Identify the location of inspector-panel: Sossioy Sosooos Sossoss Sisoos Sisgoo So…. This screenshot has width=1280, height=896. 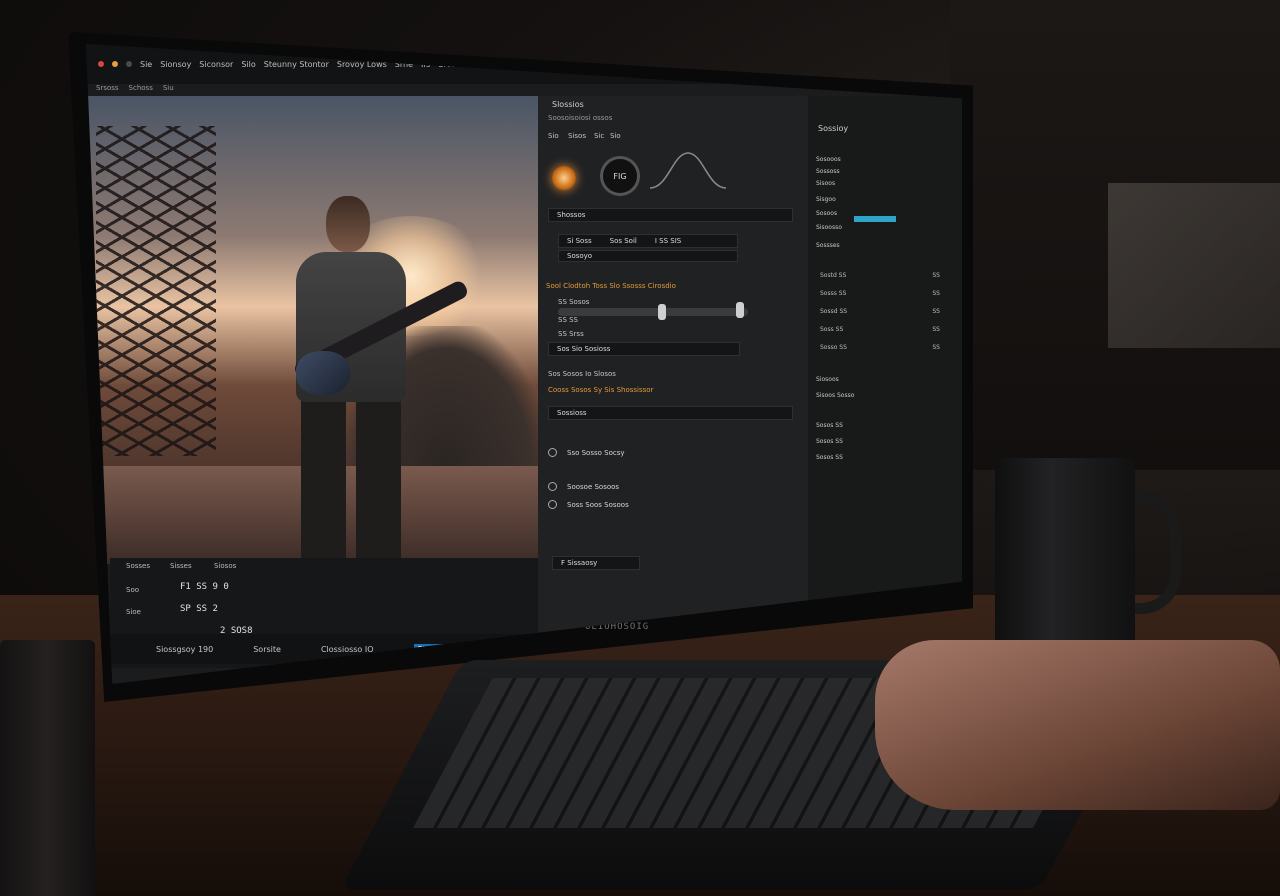
(885, 356).